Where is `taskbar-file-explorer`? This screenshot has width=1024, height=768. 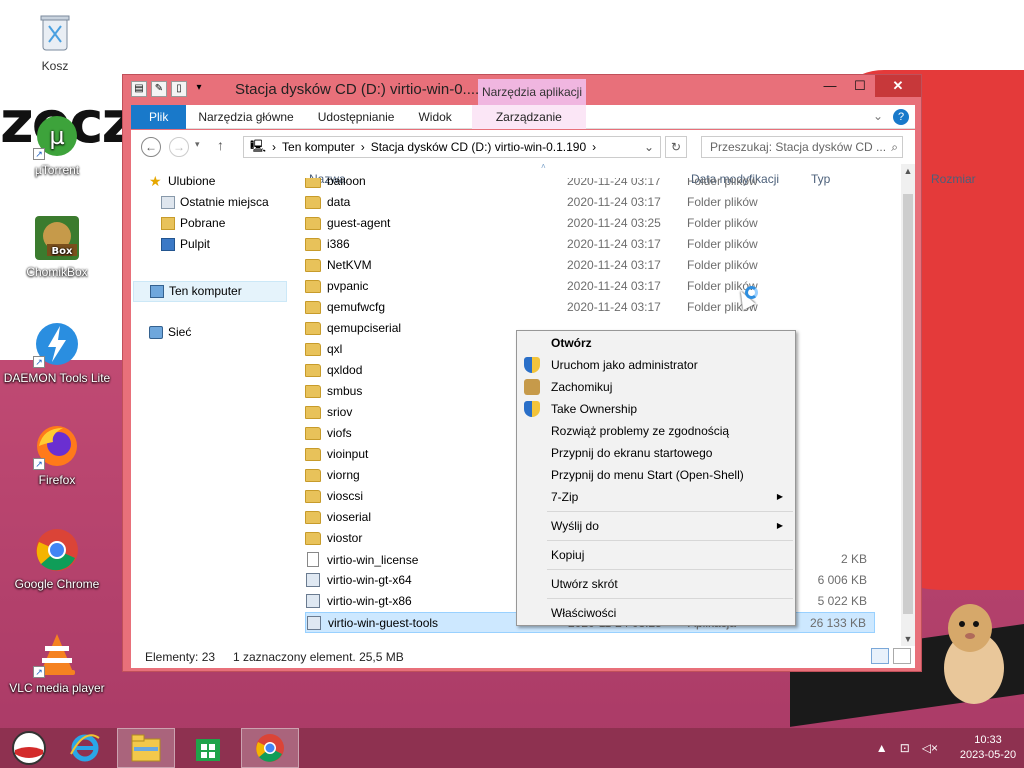
taskbar-file-explorer is located at coordinates (146, 748).